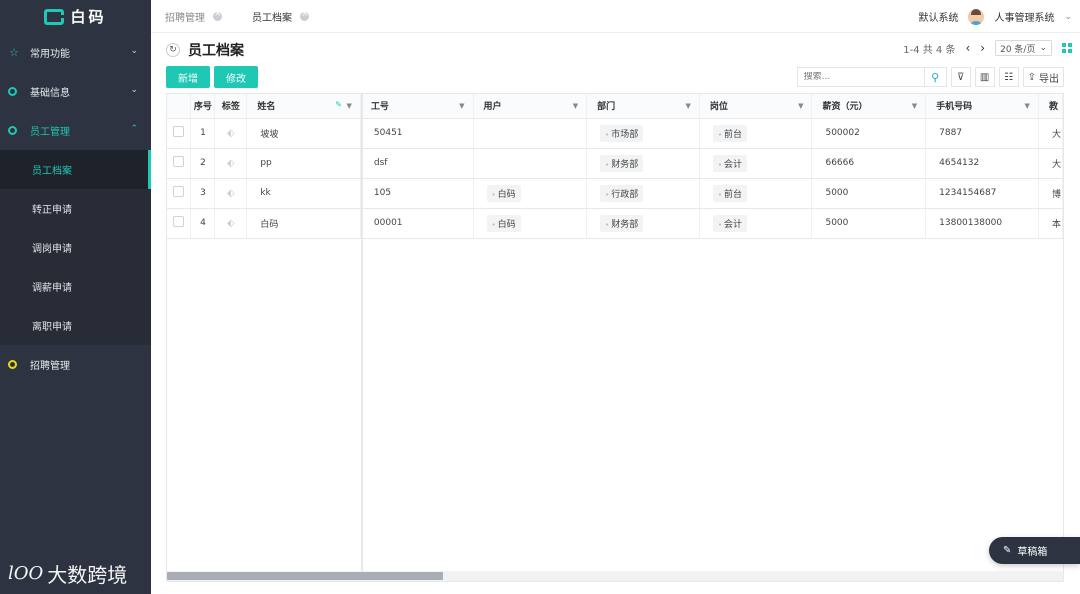  What do you see at coordinates (976, 16) in the screenshot?
I see `avatar` at bounding box center [976, 16].